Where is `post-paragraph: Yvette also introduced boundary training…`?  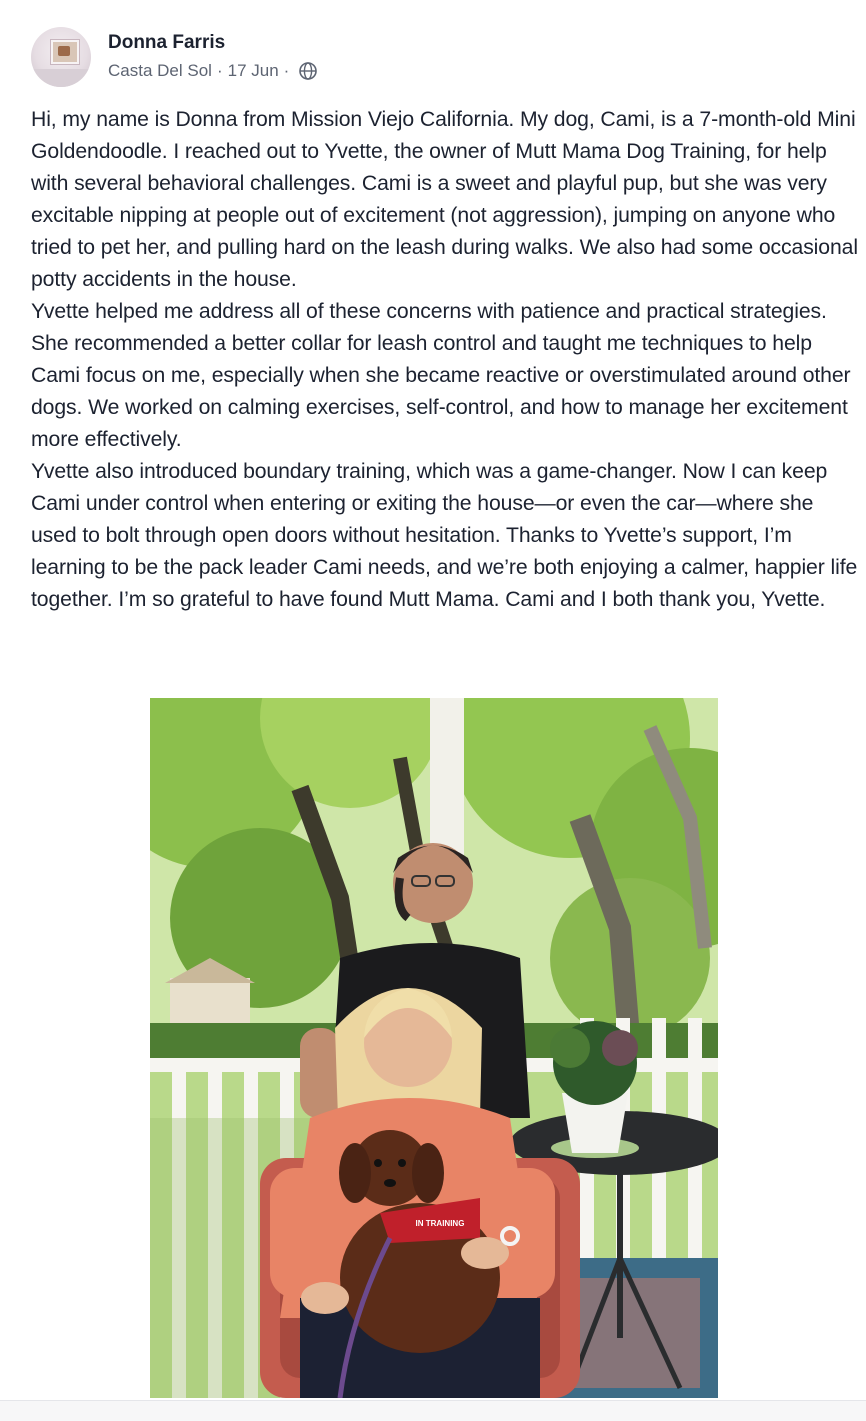 post-paragraph: Yvette also introduced boundary training… is located at coordinates (444, 535).